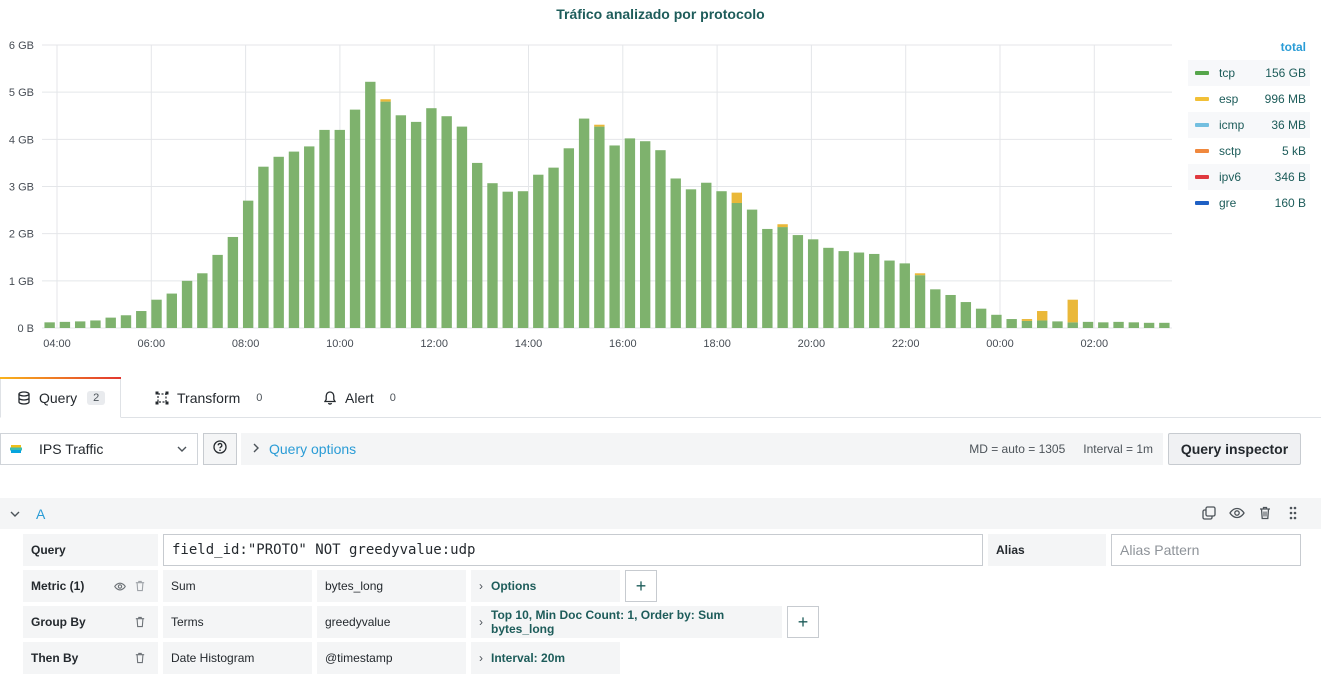 This screenshot has height=676, width=1321. What do you see at coordinates (24, 398) in the screenshot?
I see `database-icon` at bounding box center [24, 398].